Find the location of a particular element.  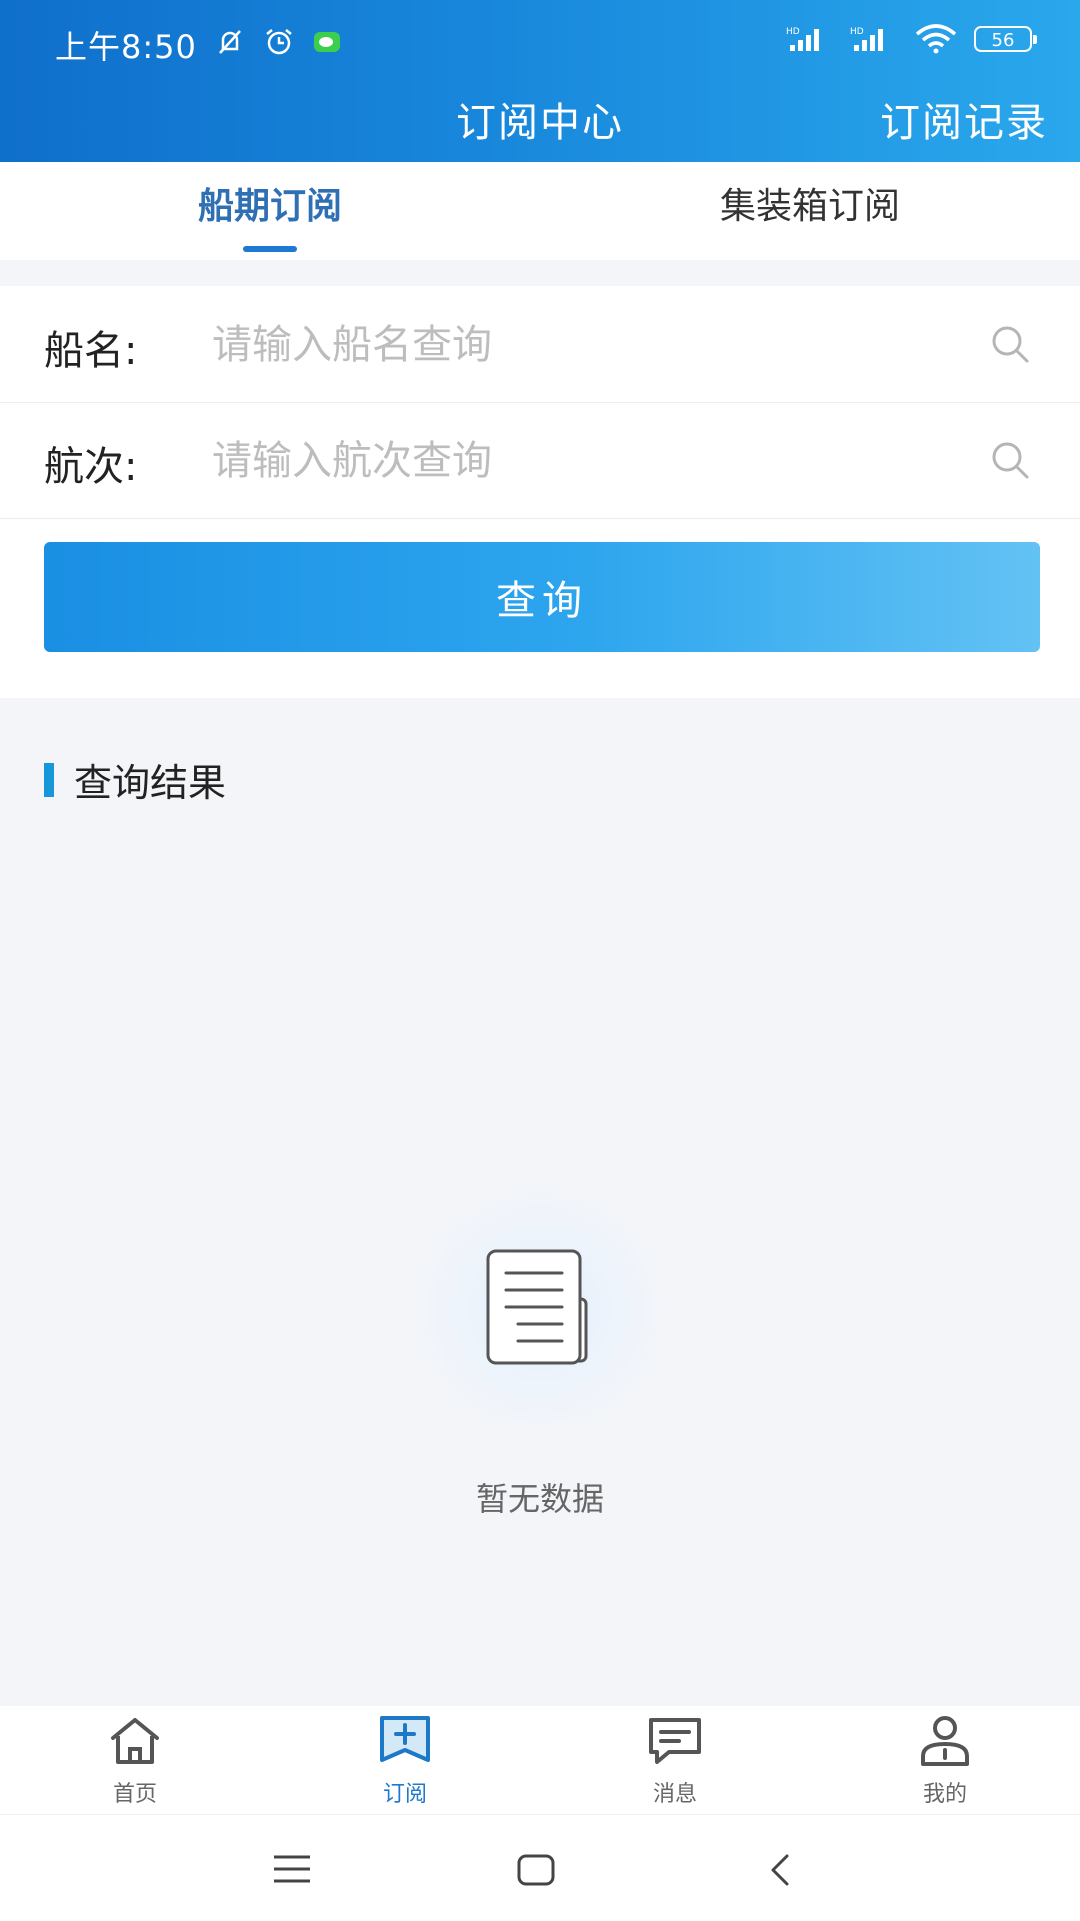

nav-label: 我的 is located at coordinates (944, 1794).